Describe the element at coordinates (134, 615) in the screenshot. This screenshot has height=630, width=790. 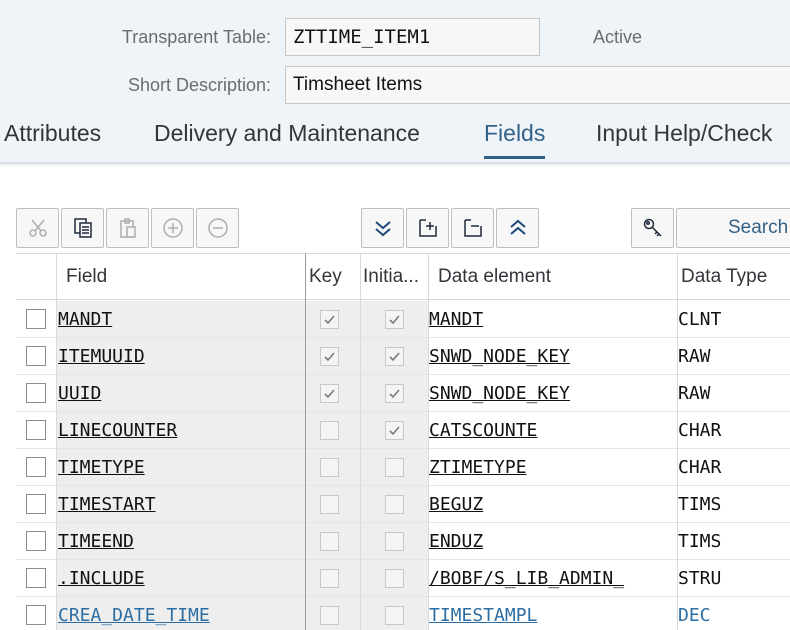
I see `field-name-link: CREA_DATE_TIME` at that location.